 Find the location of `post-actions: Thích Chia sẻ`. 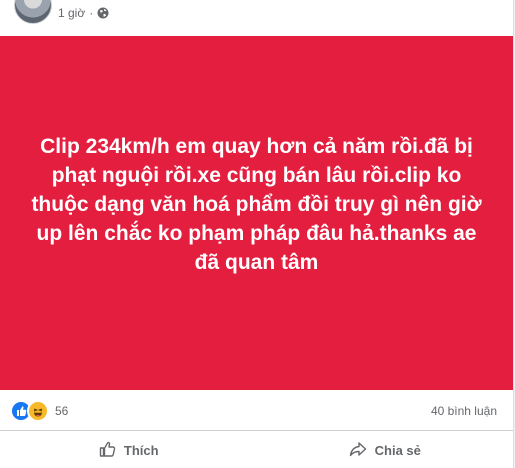

post-actions: Thích Chia sẻ is located at coordinates (256, 450).